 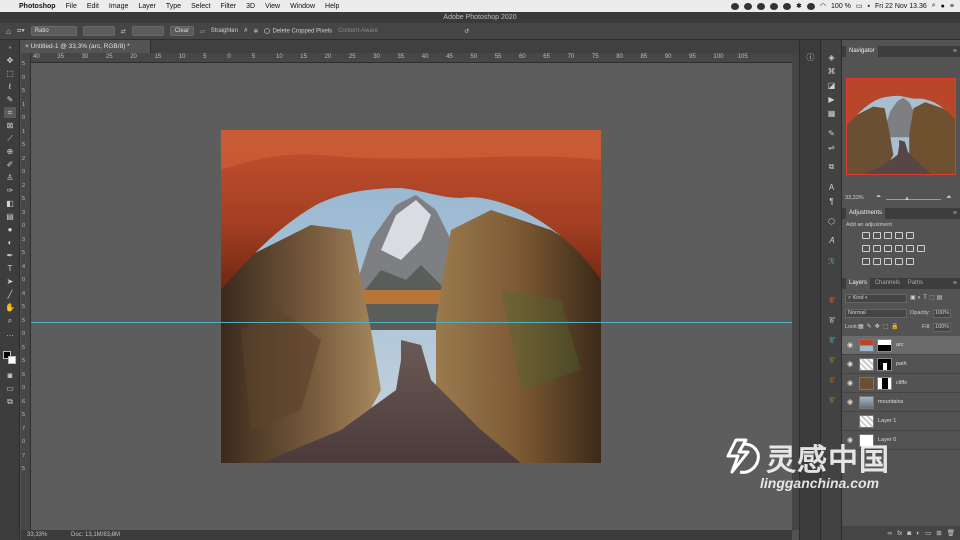 I want to click on edit-toolbar-icon: ⧉, so click(x=10, y=401).